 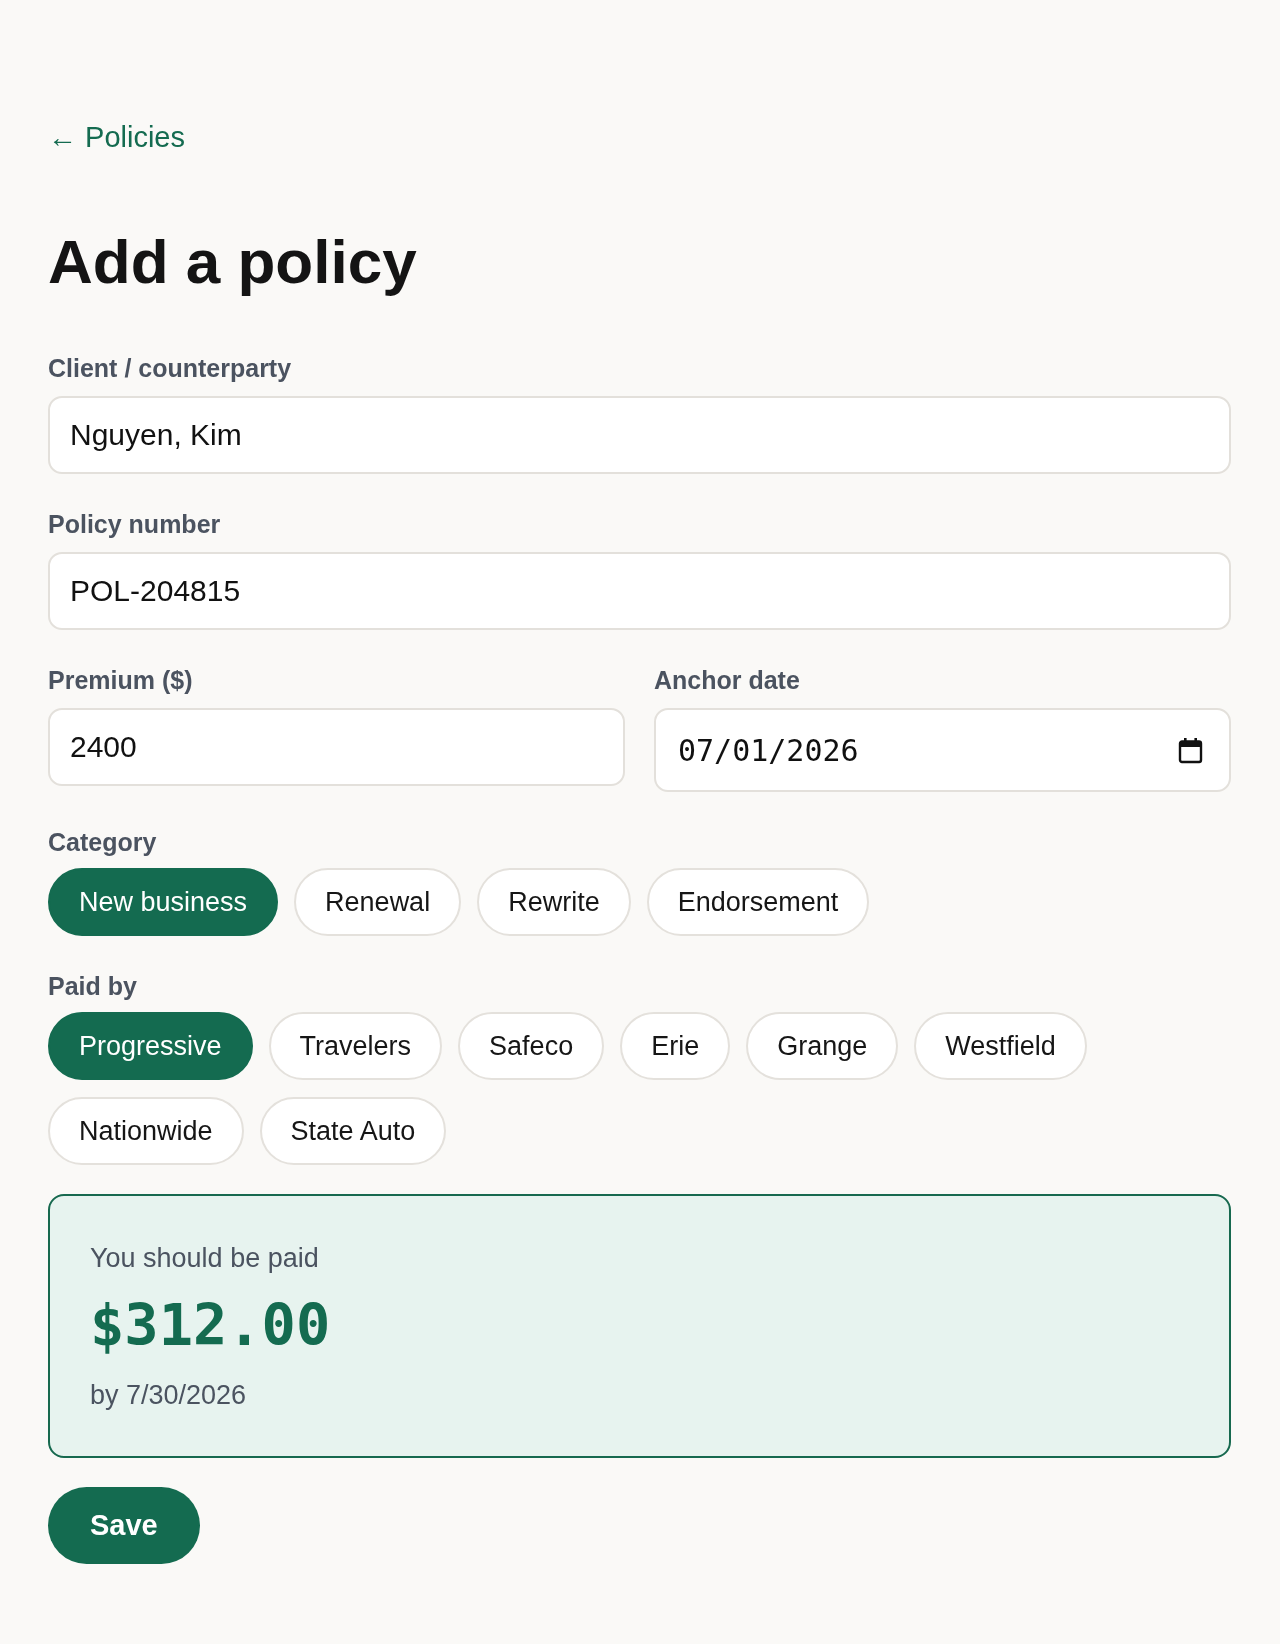 I want to click on option-chip: Westfield, so click(x=1000, y=1046).